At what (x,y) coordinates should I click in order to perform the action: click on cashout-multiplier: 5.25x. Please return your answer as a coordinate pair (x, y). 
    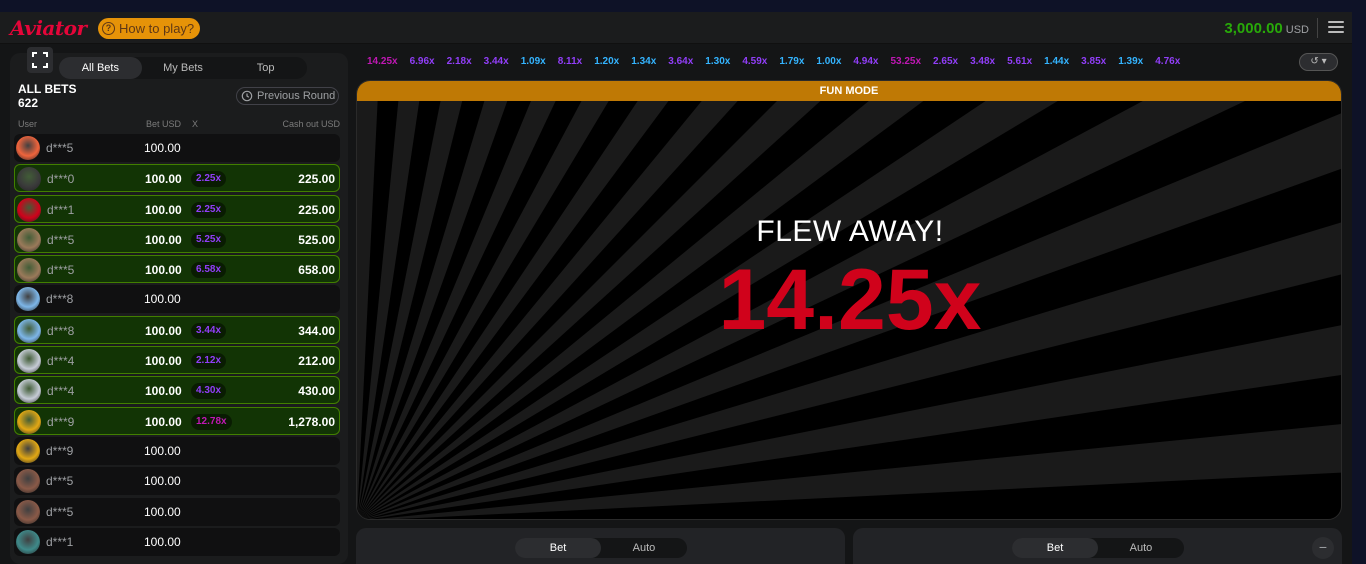
    Looking at the image, I should click on (209, 239).